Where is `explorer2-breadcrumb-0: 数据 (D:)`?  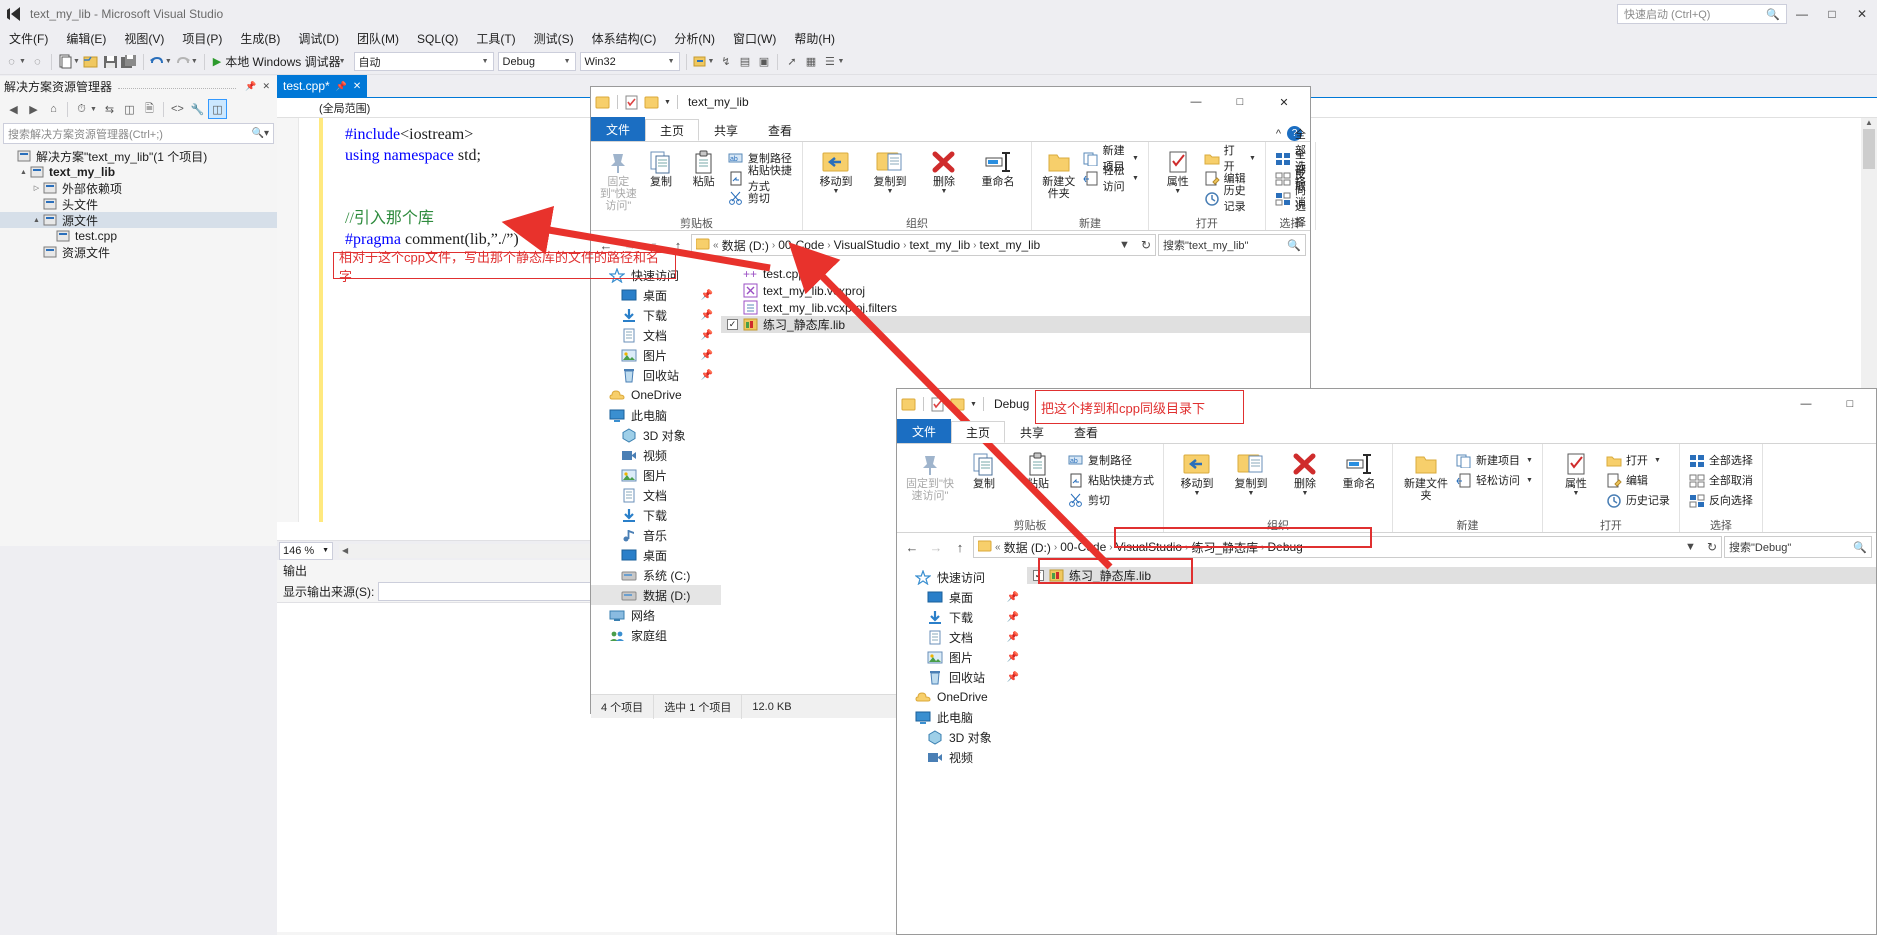
explorer2-breadcrumb-0: 数据 (D:) is located at coordinates (1027, 547).